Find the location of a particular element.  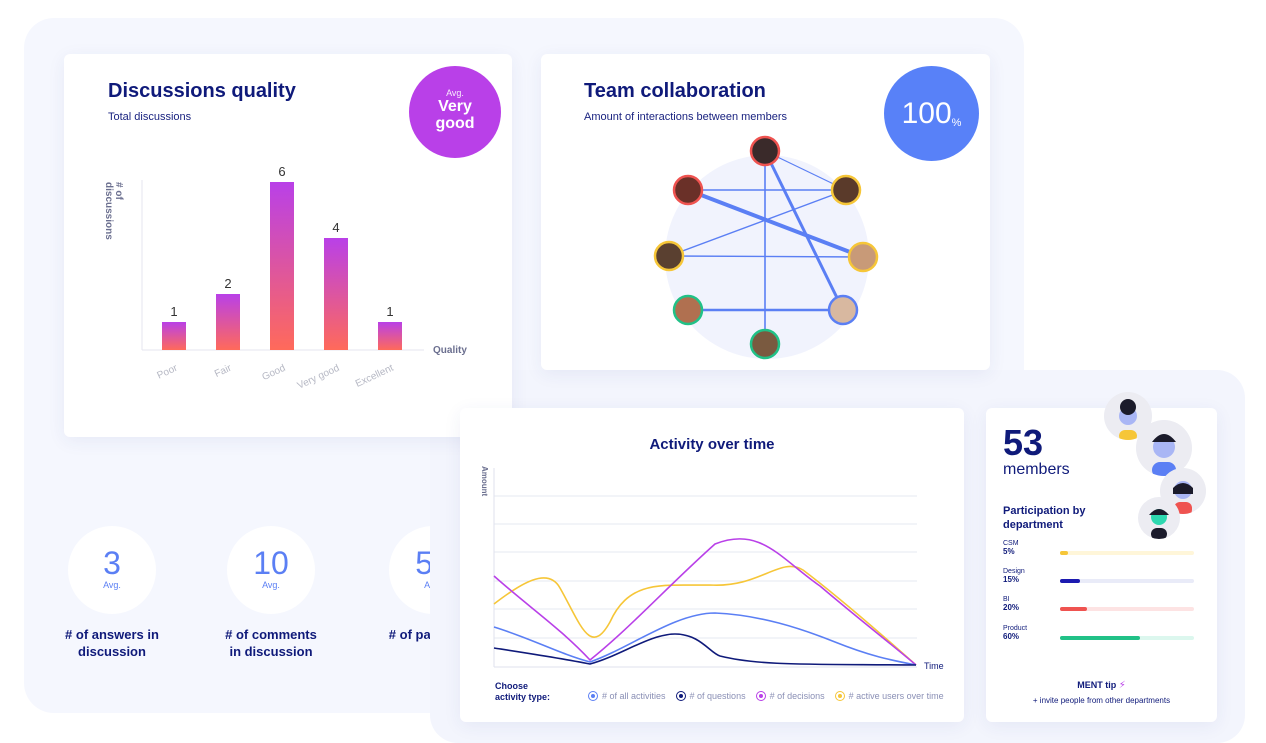

series-line-all-activities is located at coordinates (705, 639).